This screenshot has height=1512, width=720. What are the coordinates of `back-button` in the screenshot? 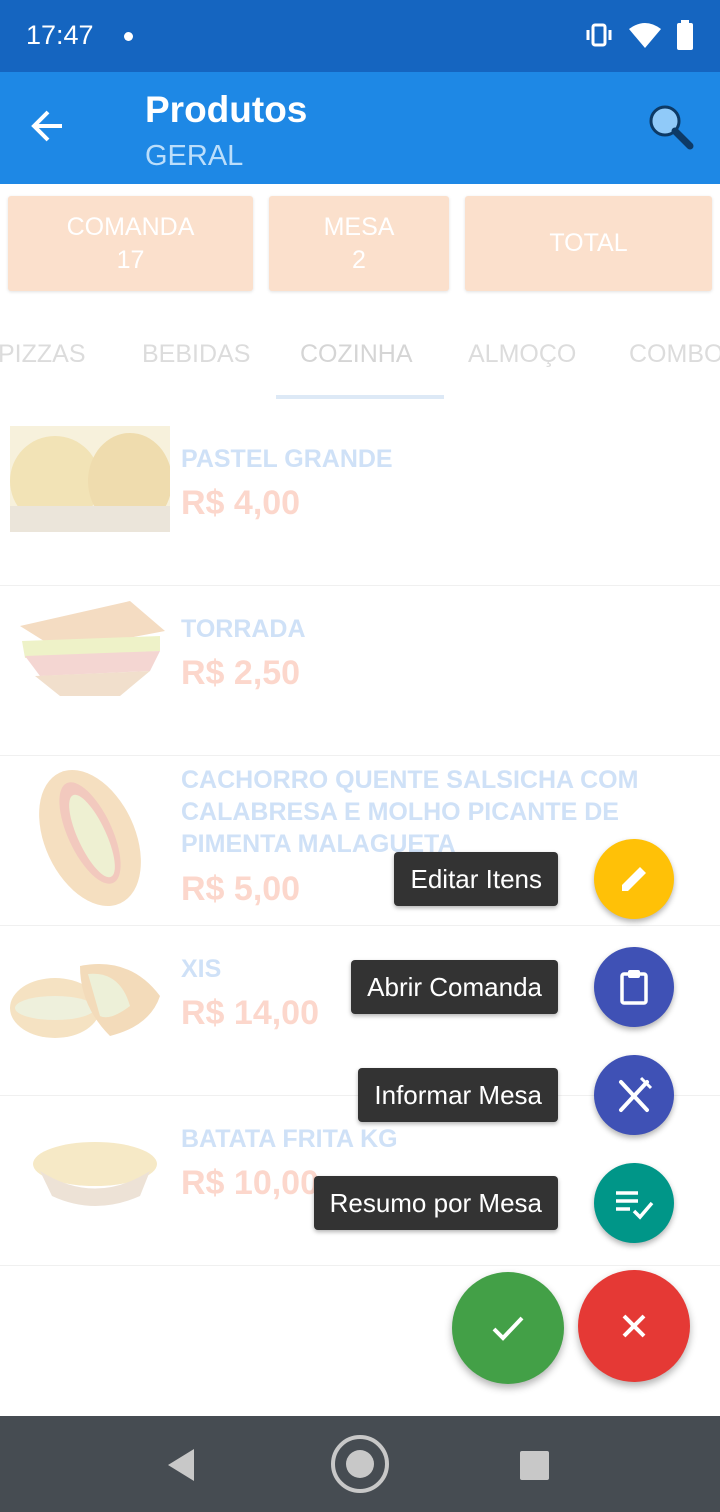 It's located at (56, 128).